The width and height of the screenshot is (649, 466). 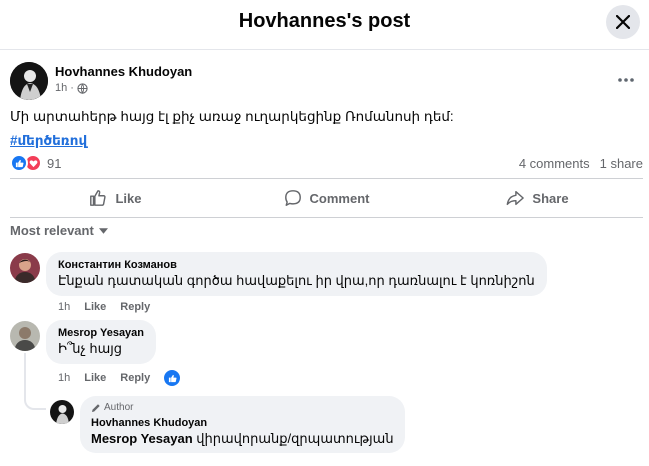 I want to click on post-time: 1h, so click(x=61, y=88).